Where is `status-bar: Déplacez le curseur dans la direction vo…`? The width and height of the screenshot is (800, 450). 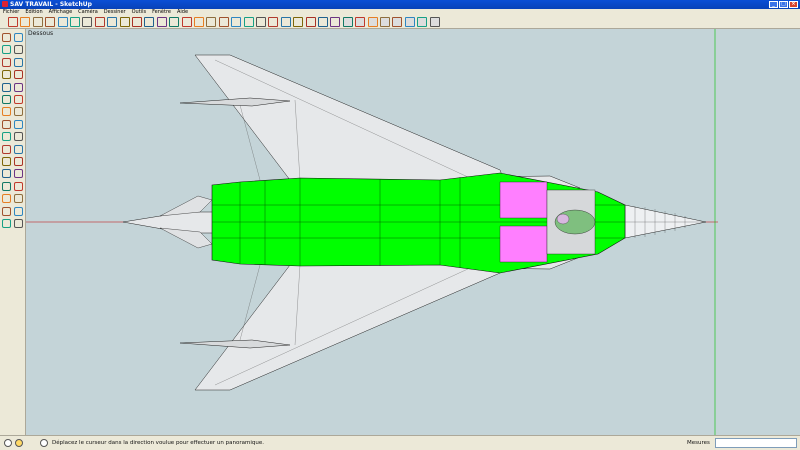 status-bar: Déplacez le curseur dans la direction vo… is located at coordinates (400, 442).